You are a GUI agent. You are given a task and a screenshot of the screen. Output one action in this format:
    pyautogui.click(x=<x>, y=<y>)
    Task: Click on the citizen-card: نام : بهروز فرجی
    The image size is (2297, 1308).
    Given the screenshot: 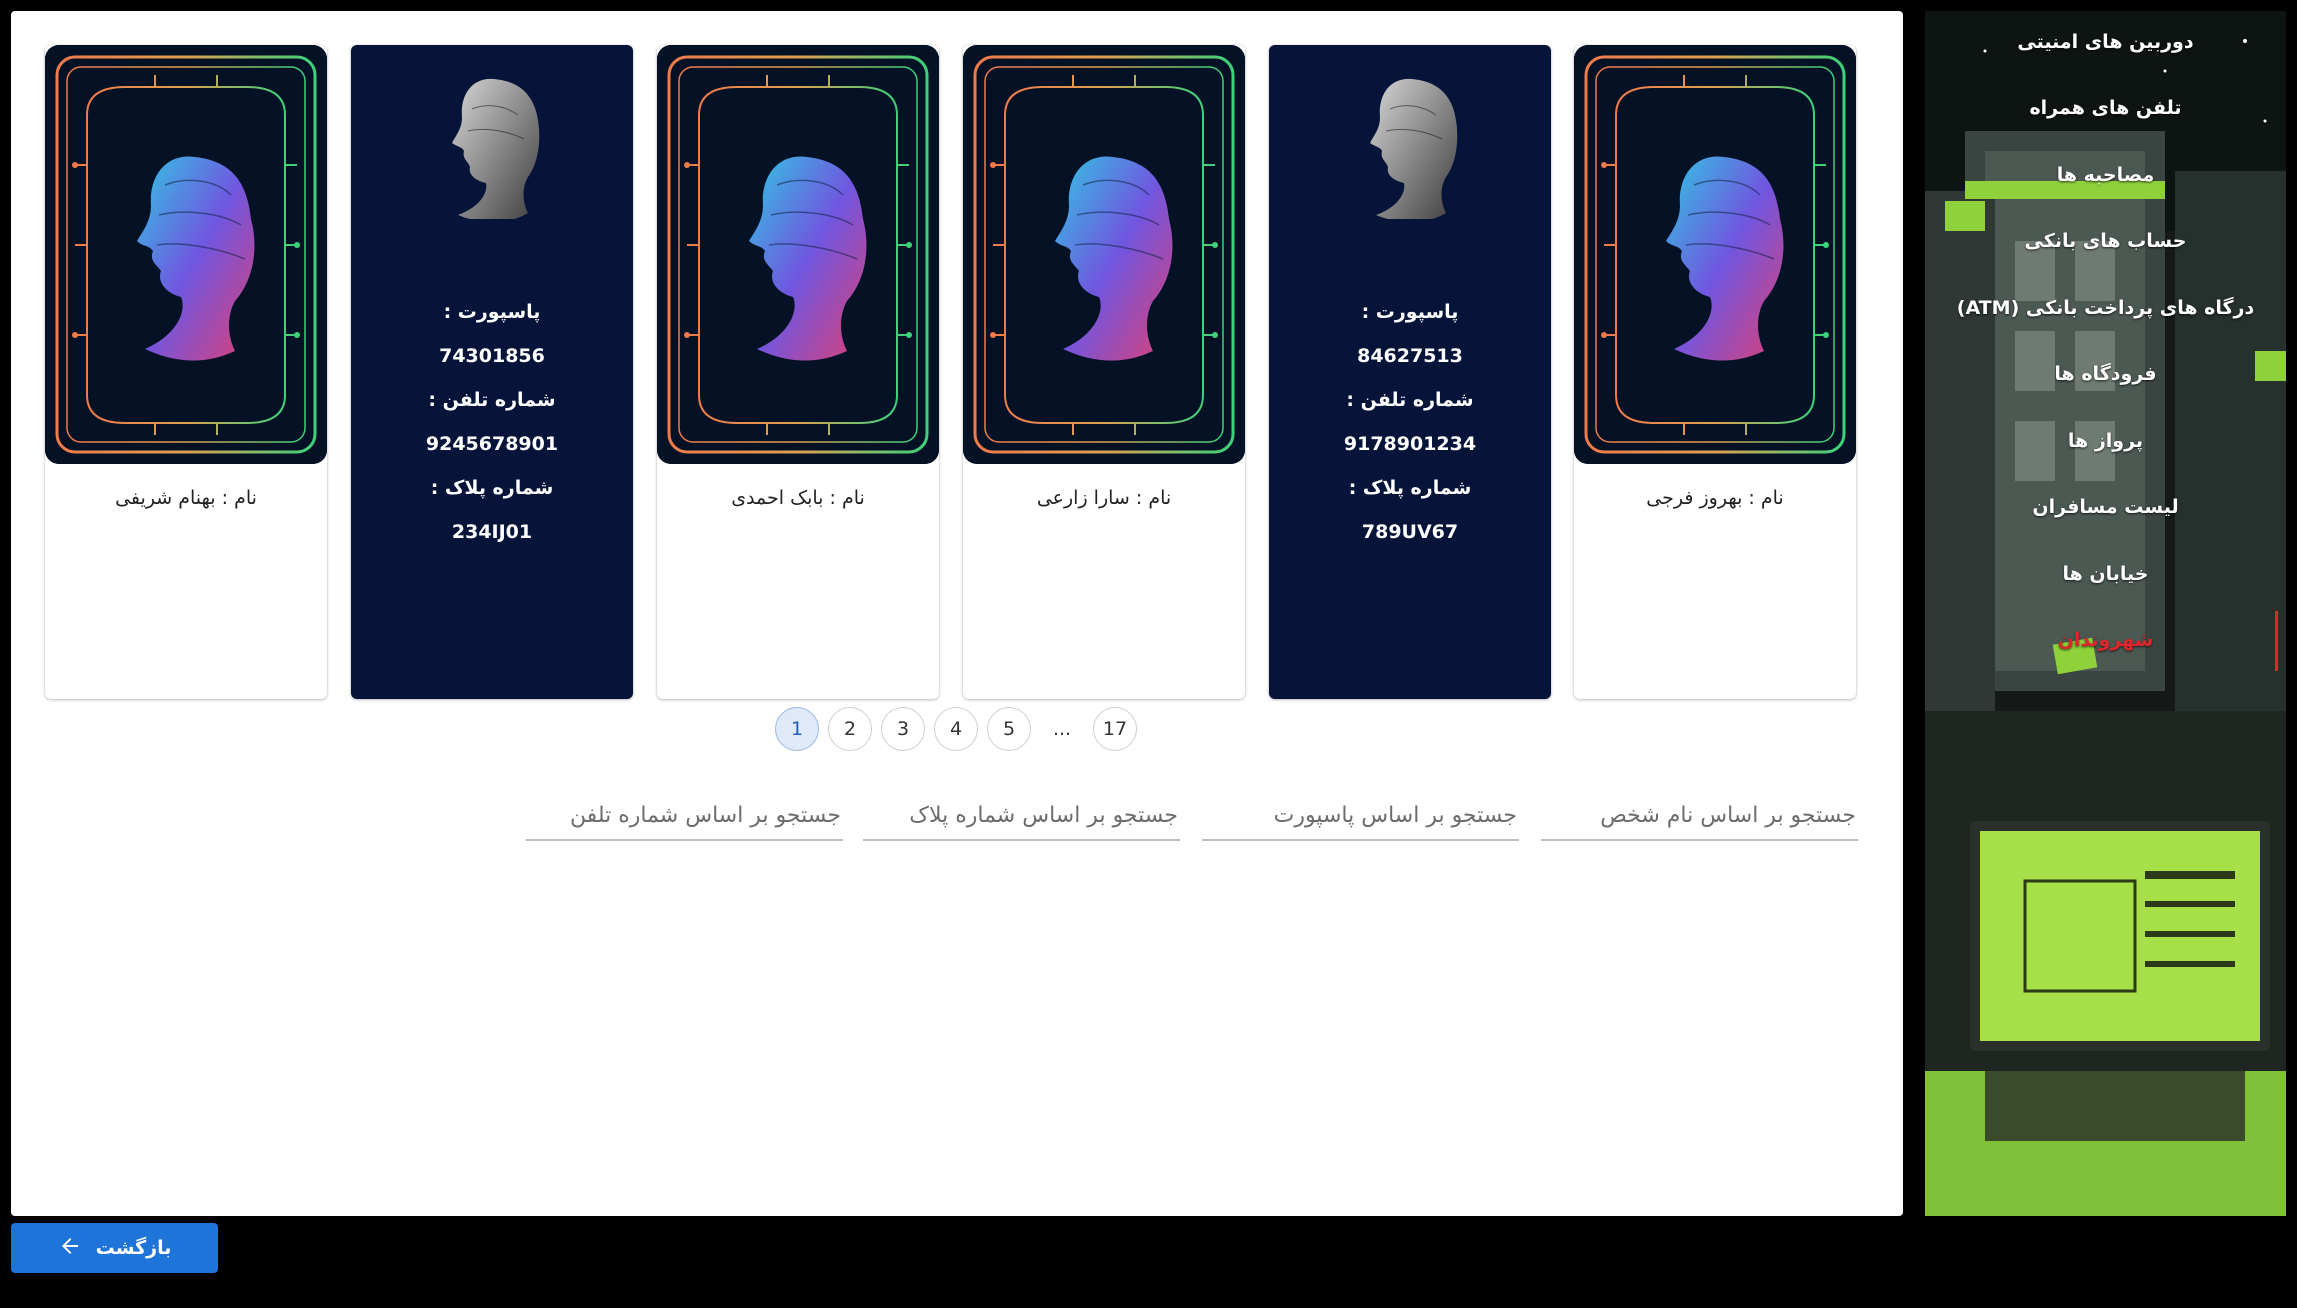 What is the action you would take?
    pyautogui.click(x=1715, y=372)
    